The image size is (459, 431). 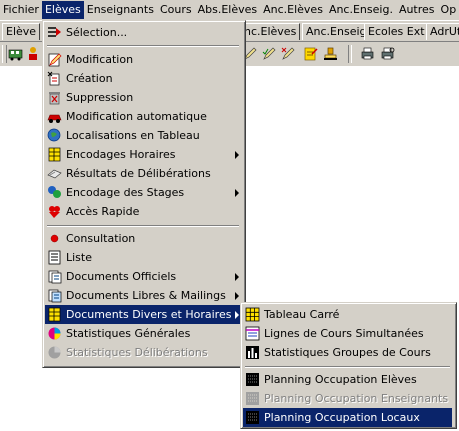 I want to click on consultation-icon, so click(x=54, y=238).